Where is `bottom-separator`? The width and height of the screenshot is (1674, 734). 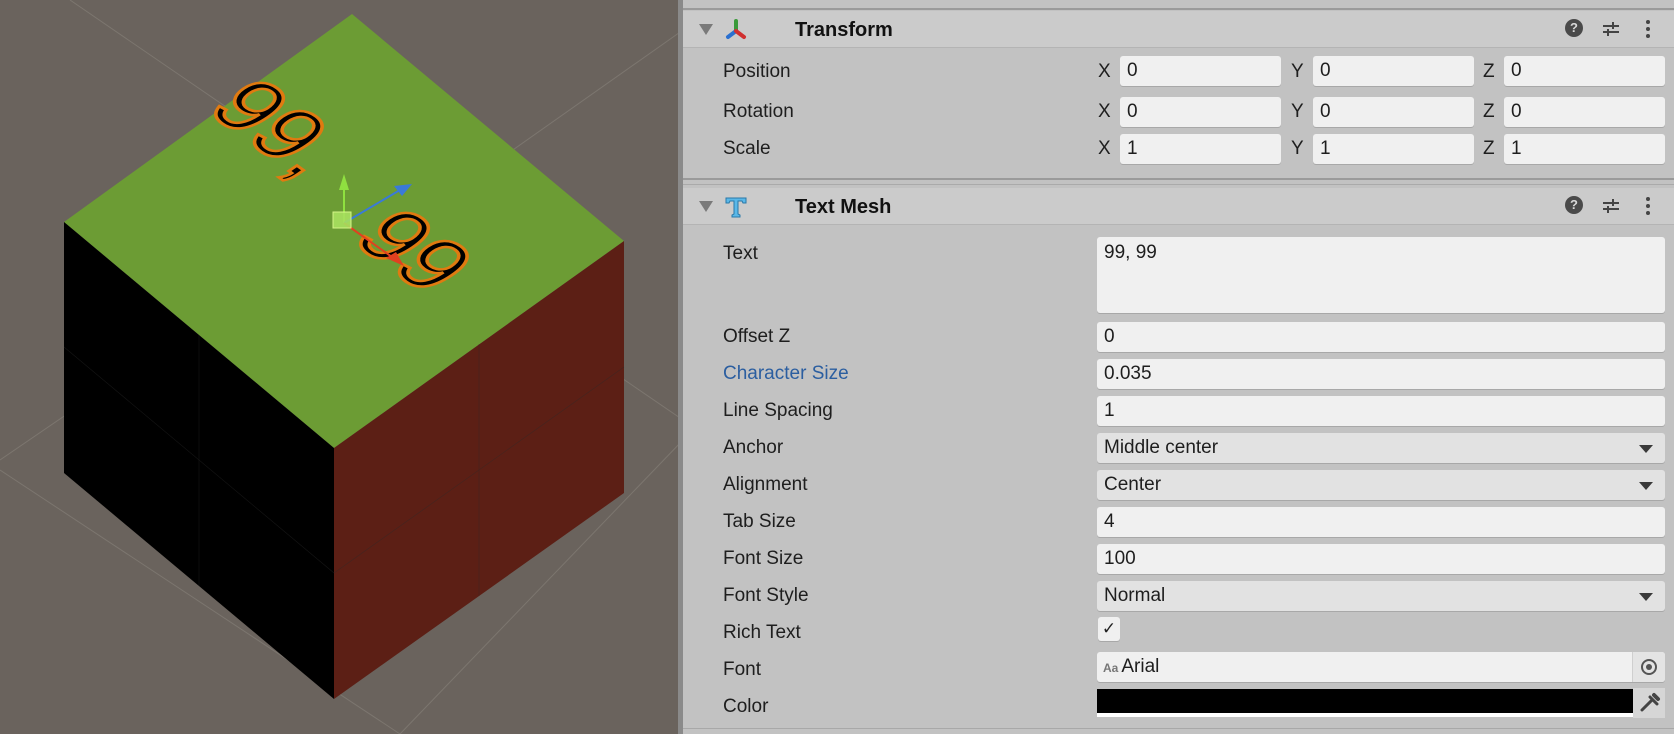
bottom-separator is located at coordinates (1178, 728).